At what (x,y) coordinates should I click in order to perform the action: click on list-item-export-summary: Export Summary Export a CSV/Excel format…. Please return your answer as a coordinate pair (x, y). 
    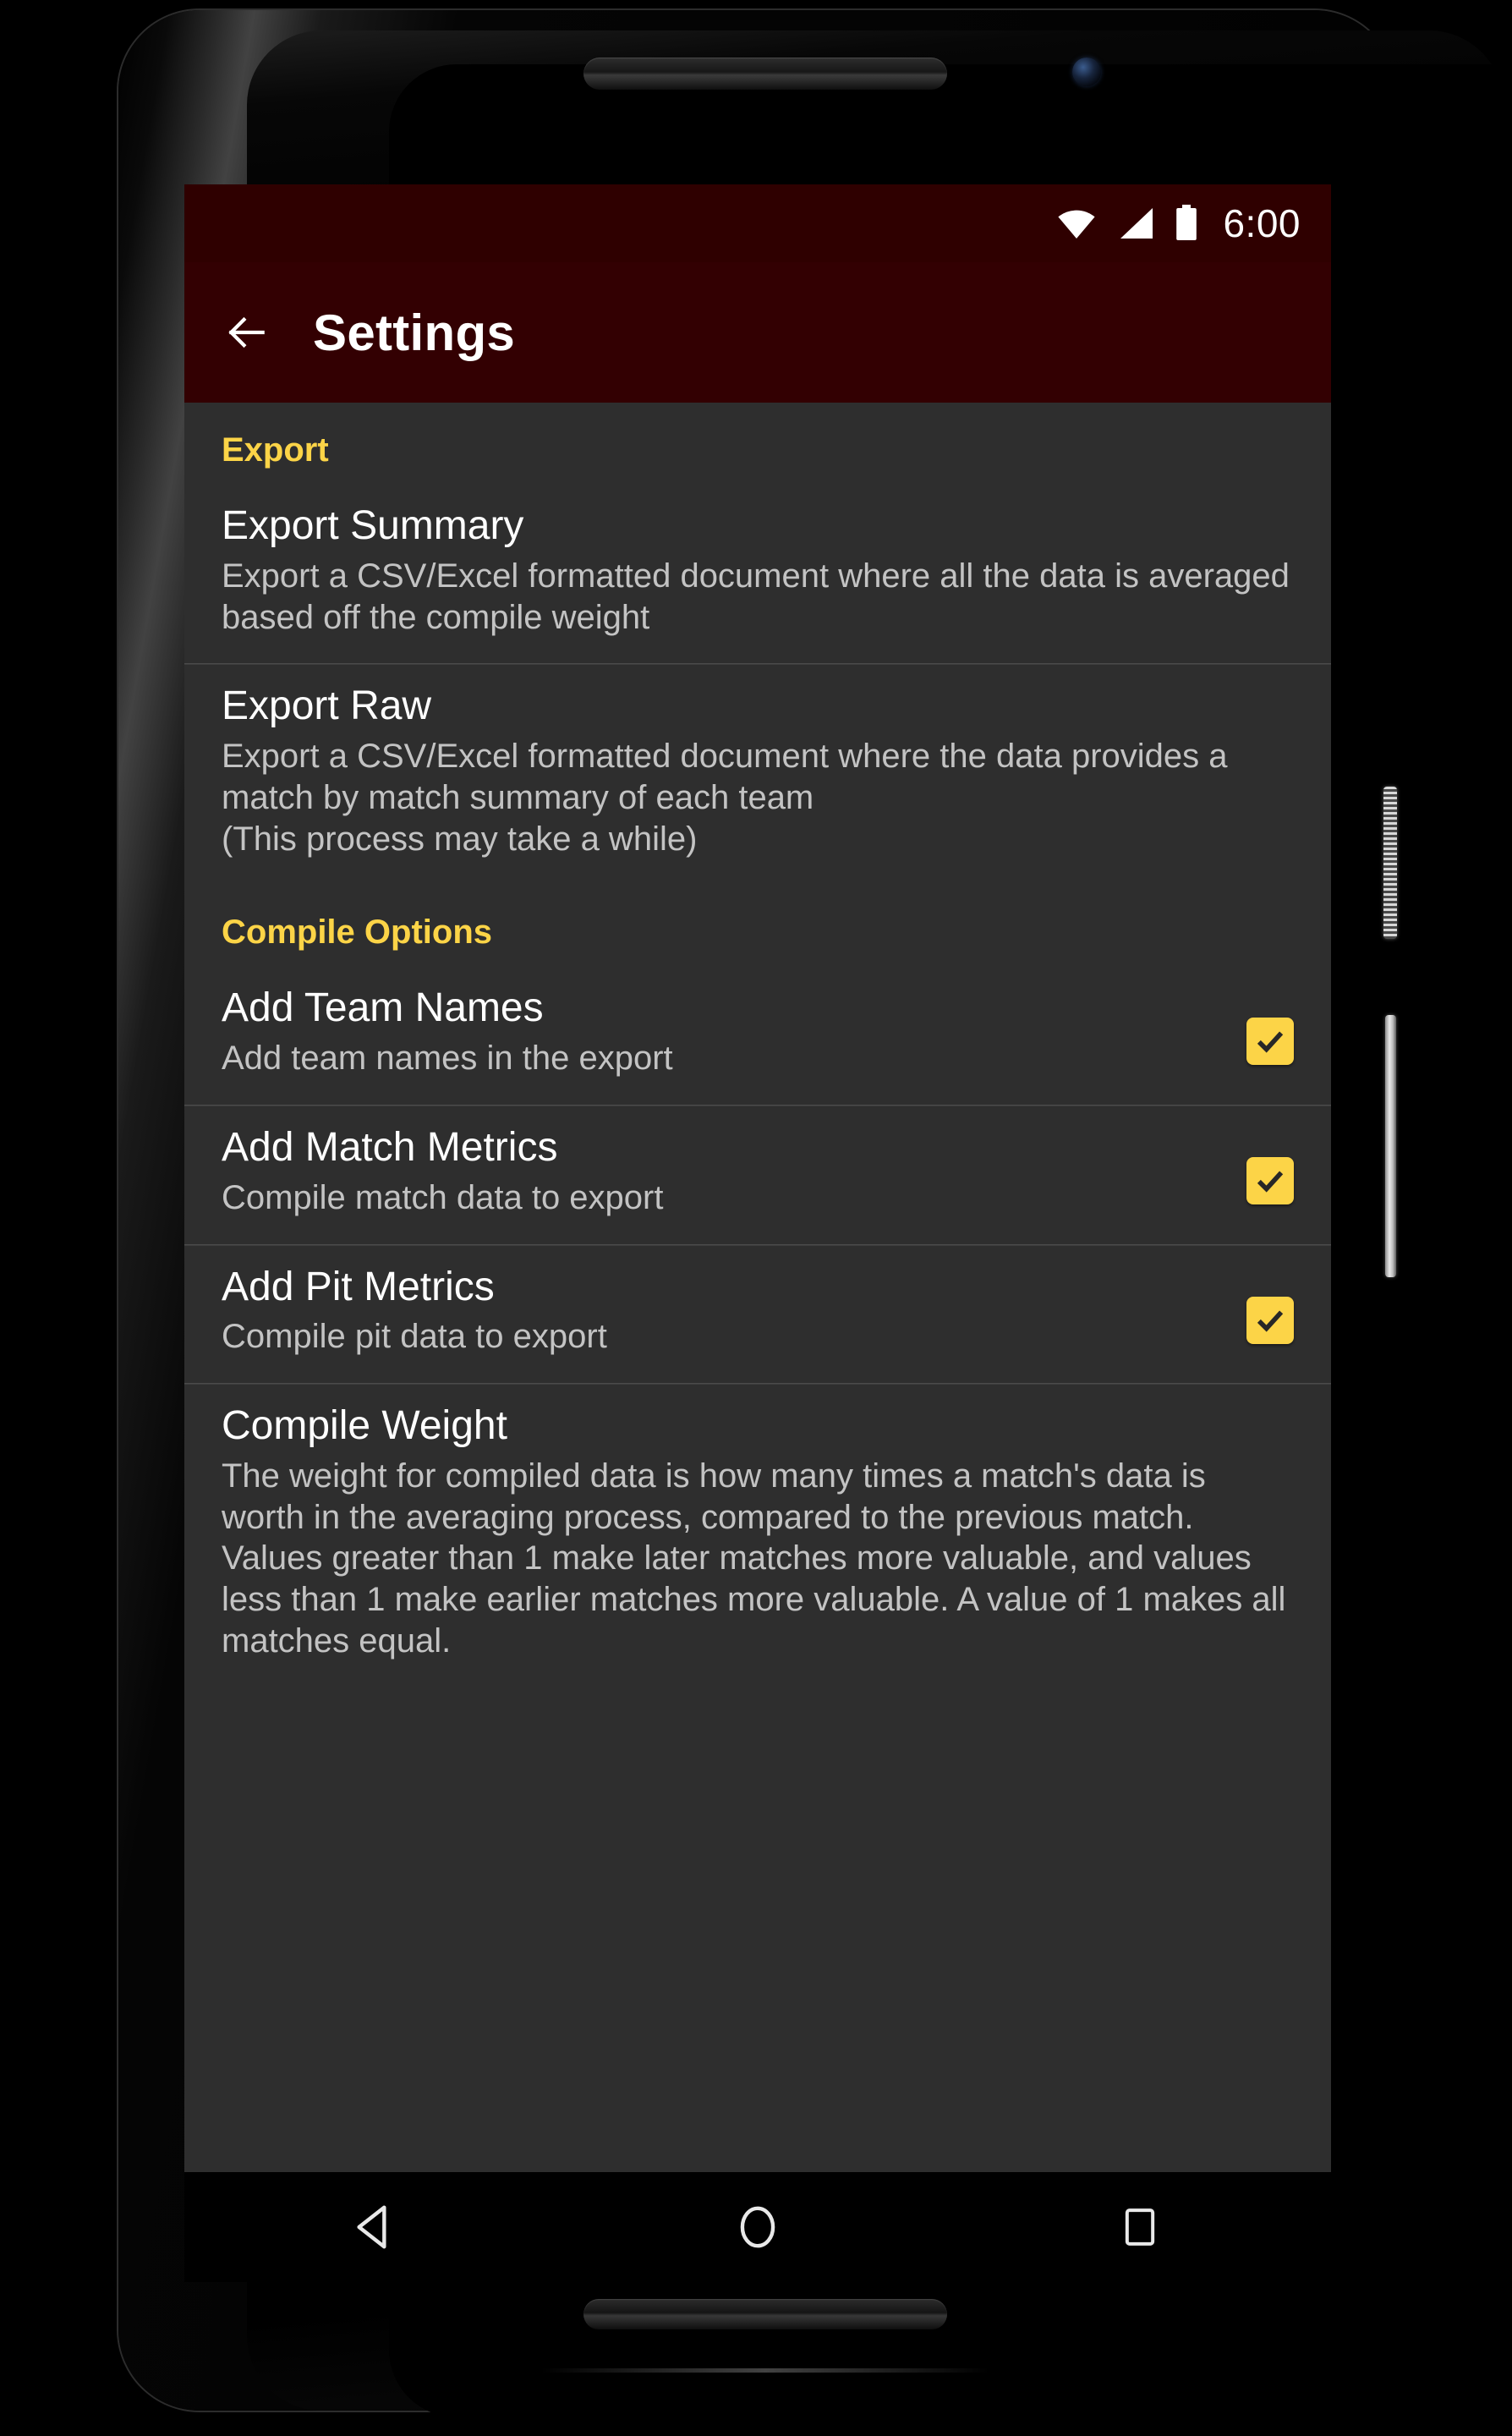
    Looking at the image, I should click on (757, 574).